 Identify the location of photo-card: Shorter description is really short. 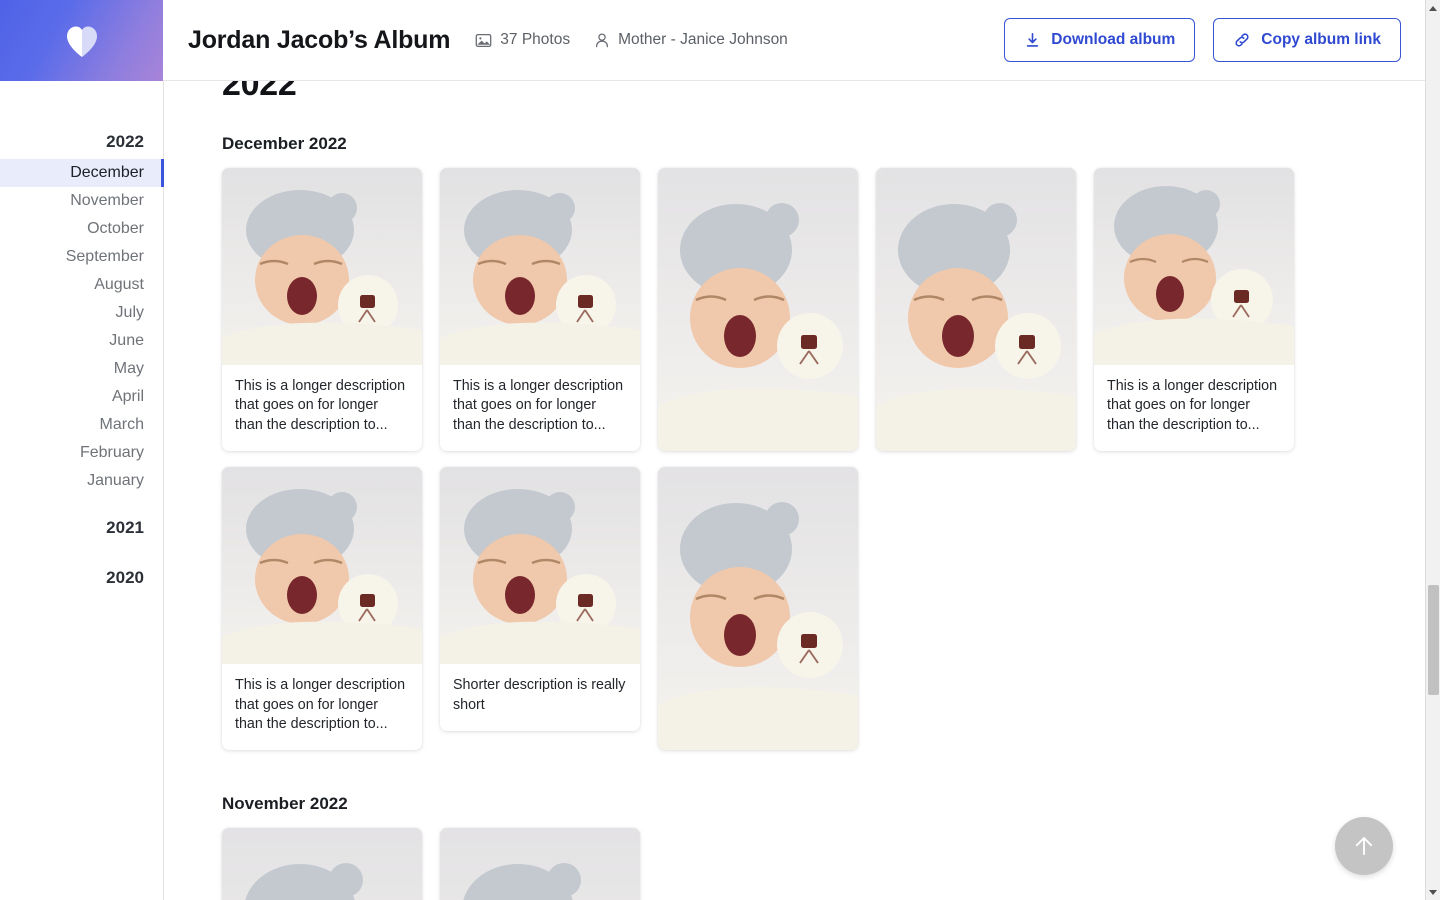
(540, 599).